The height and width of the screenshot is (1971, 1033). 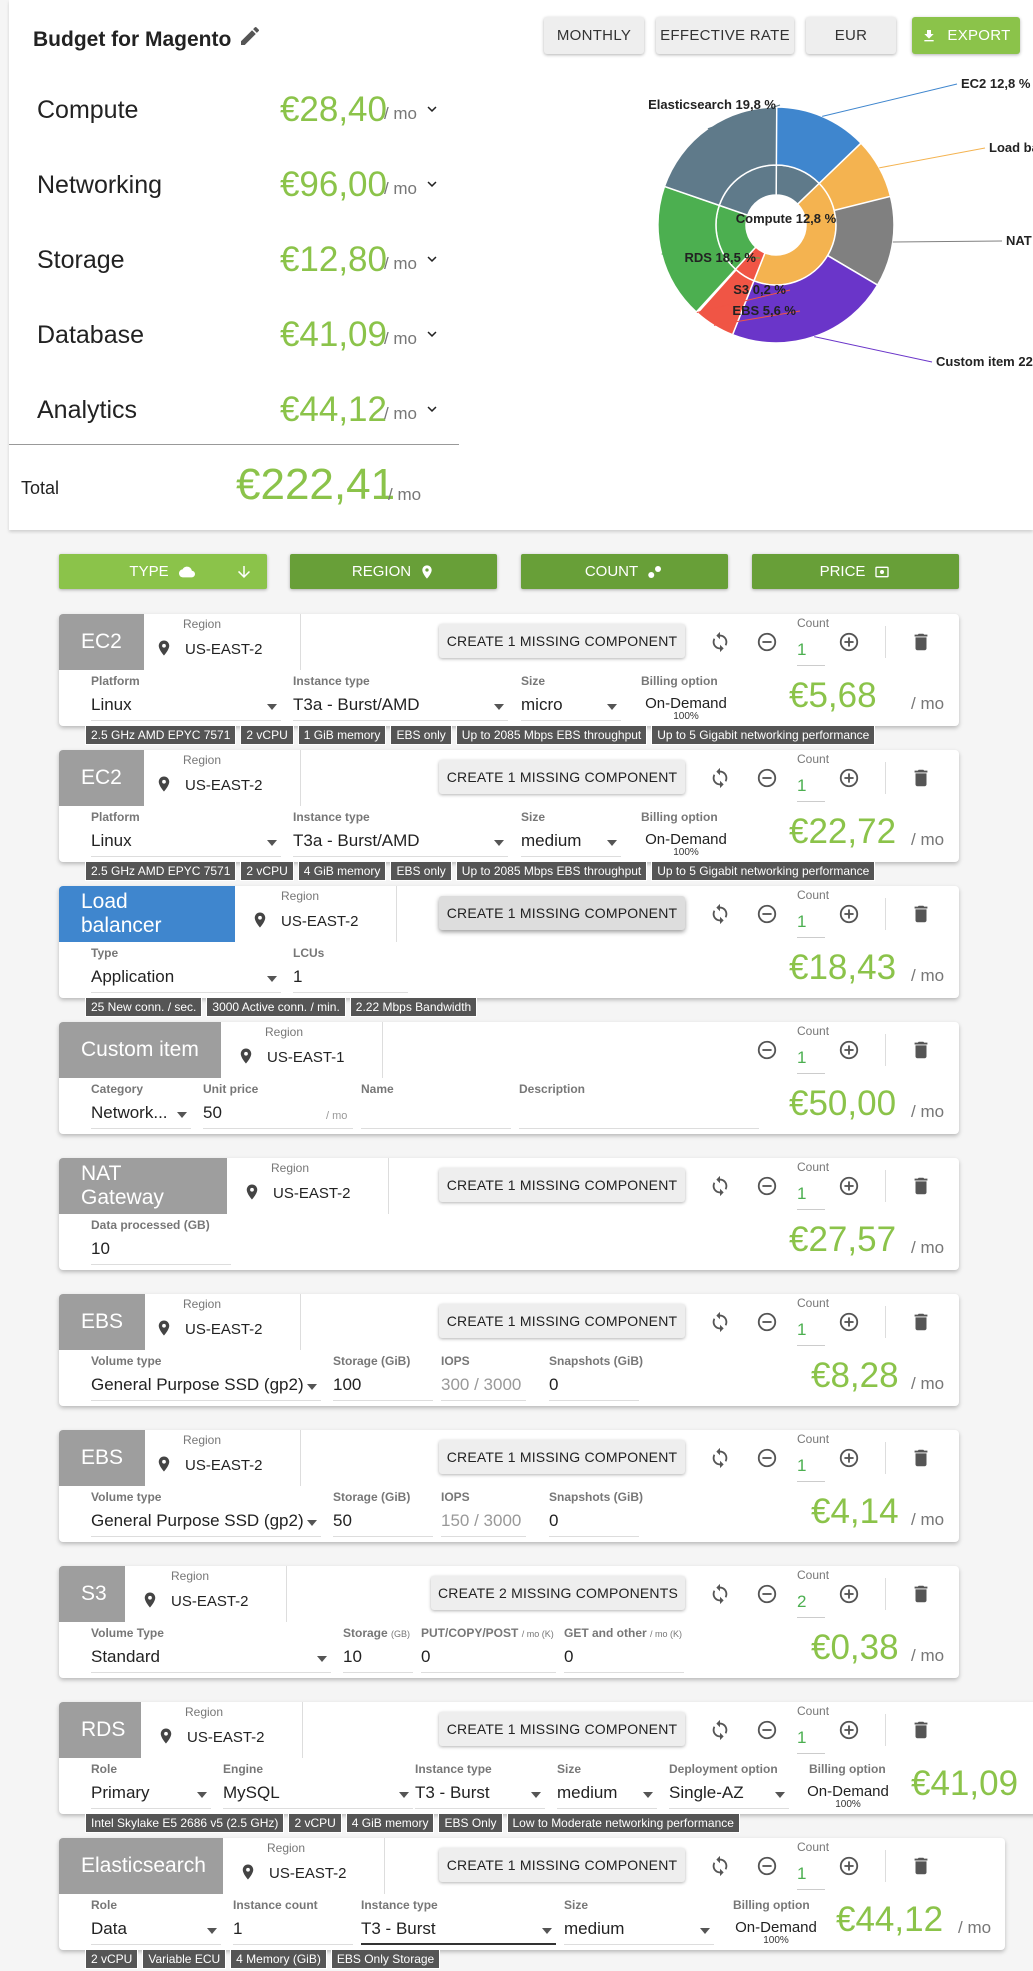 I want to click on sort-by-region-button: REGION, so click(x=393, y=571).